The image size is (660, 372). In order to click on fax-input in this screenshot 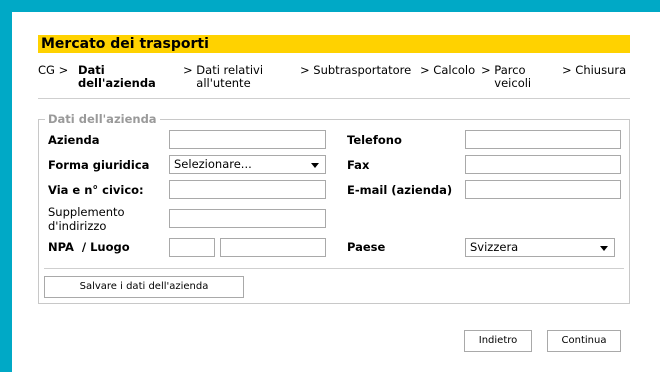, I will do `click(543, 164)`.